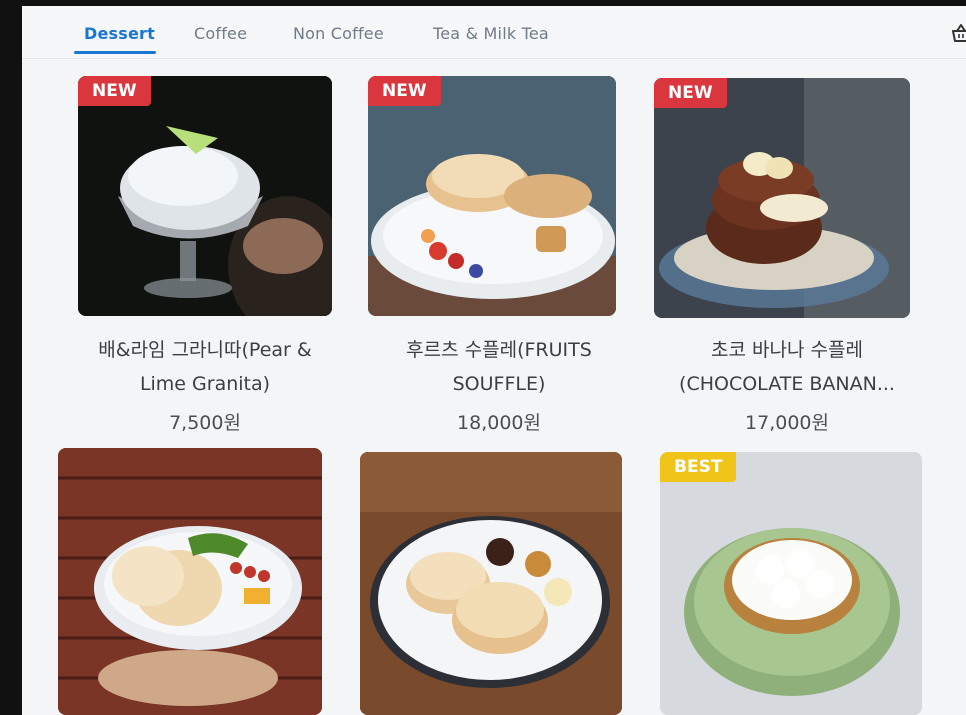 This screenshot has width=966, height=715. Describe the element at coordinates (499, 423) in the screenshot. I see `product-price: 18,000원` at that location.